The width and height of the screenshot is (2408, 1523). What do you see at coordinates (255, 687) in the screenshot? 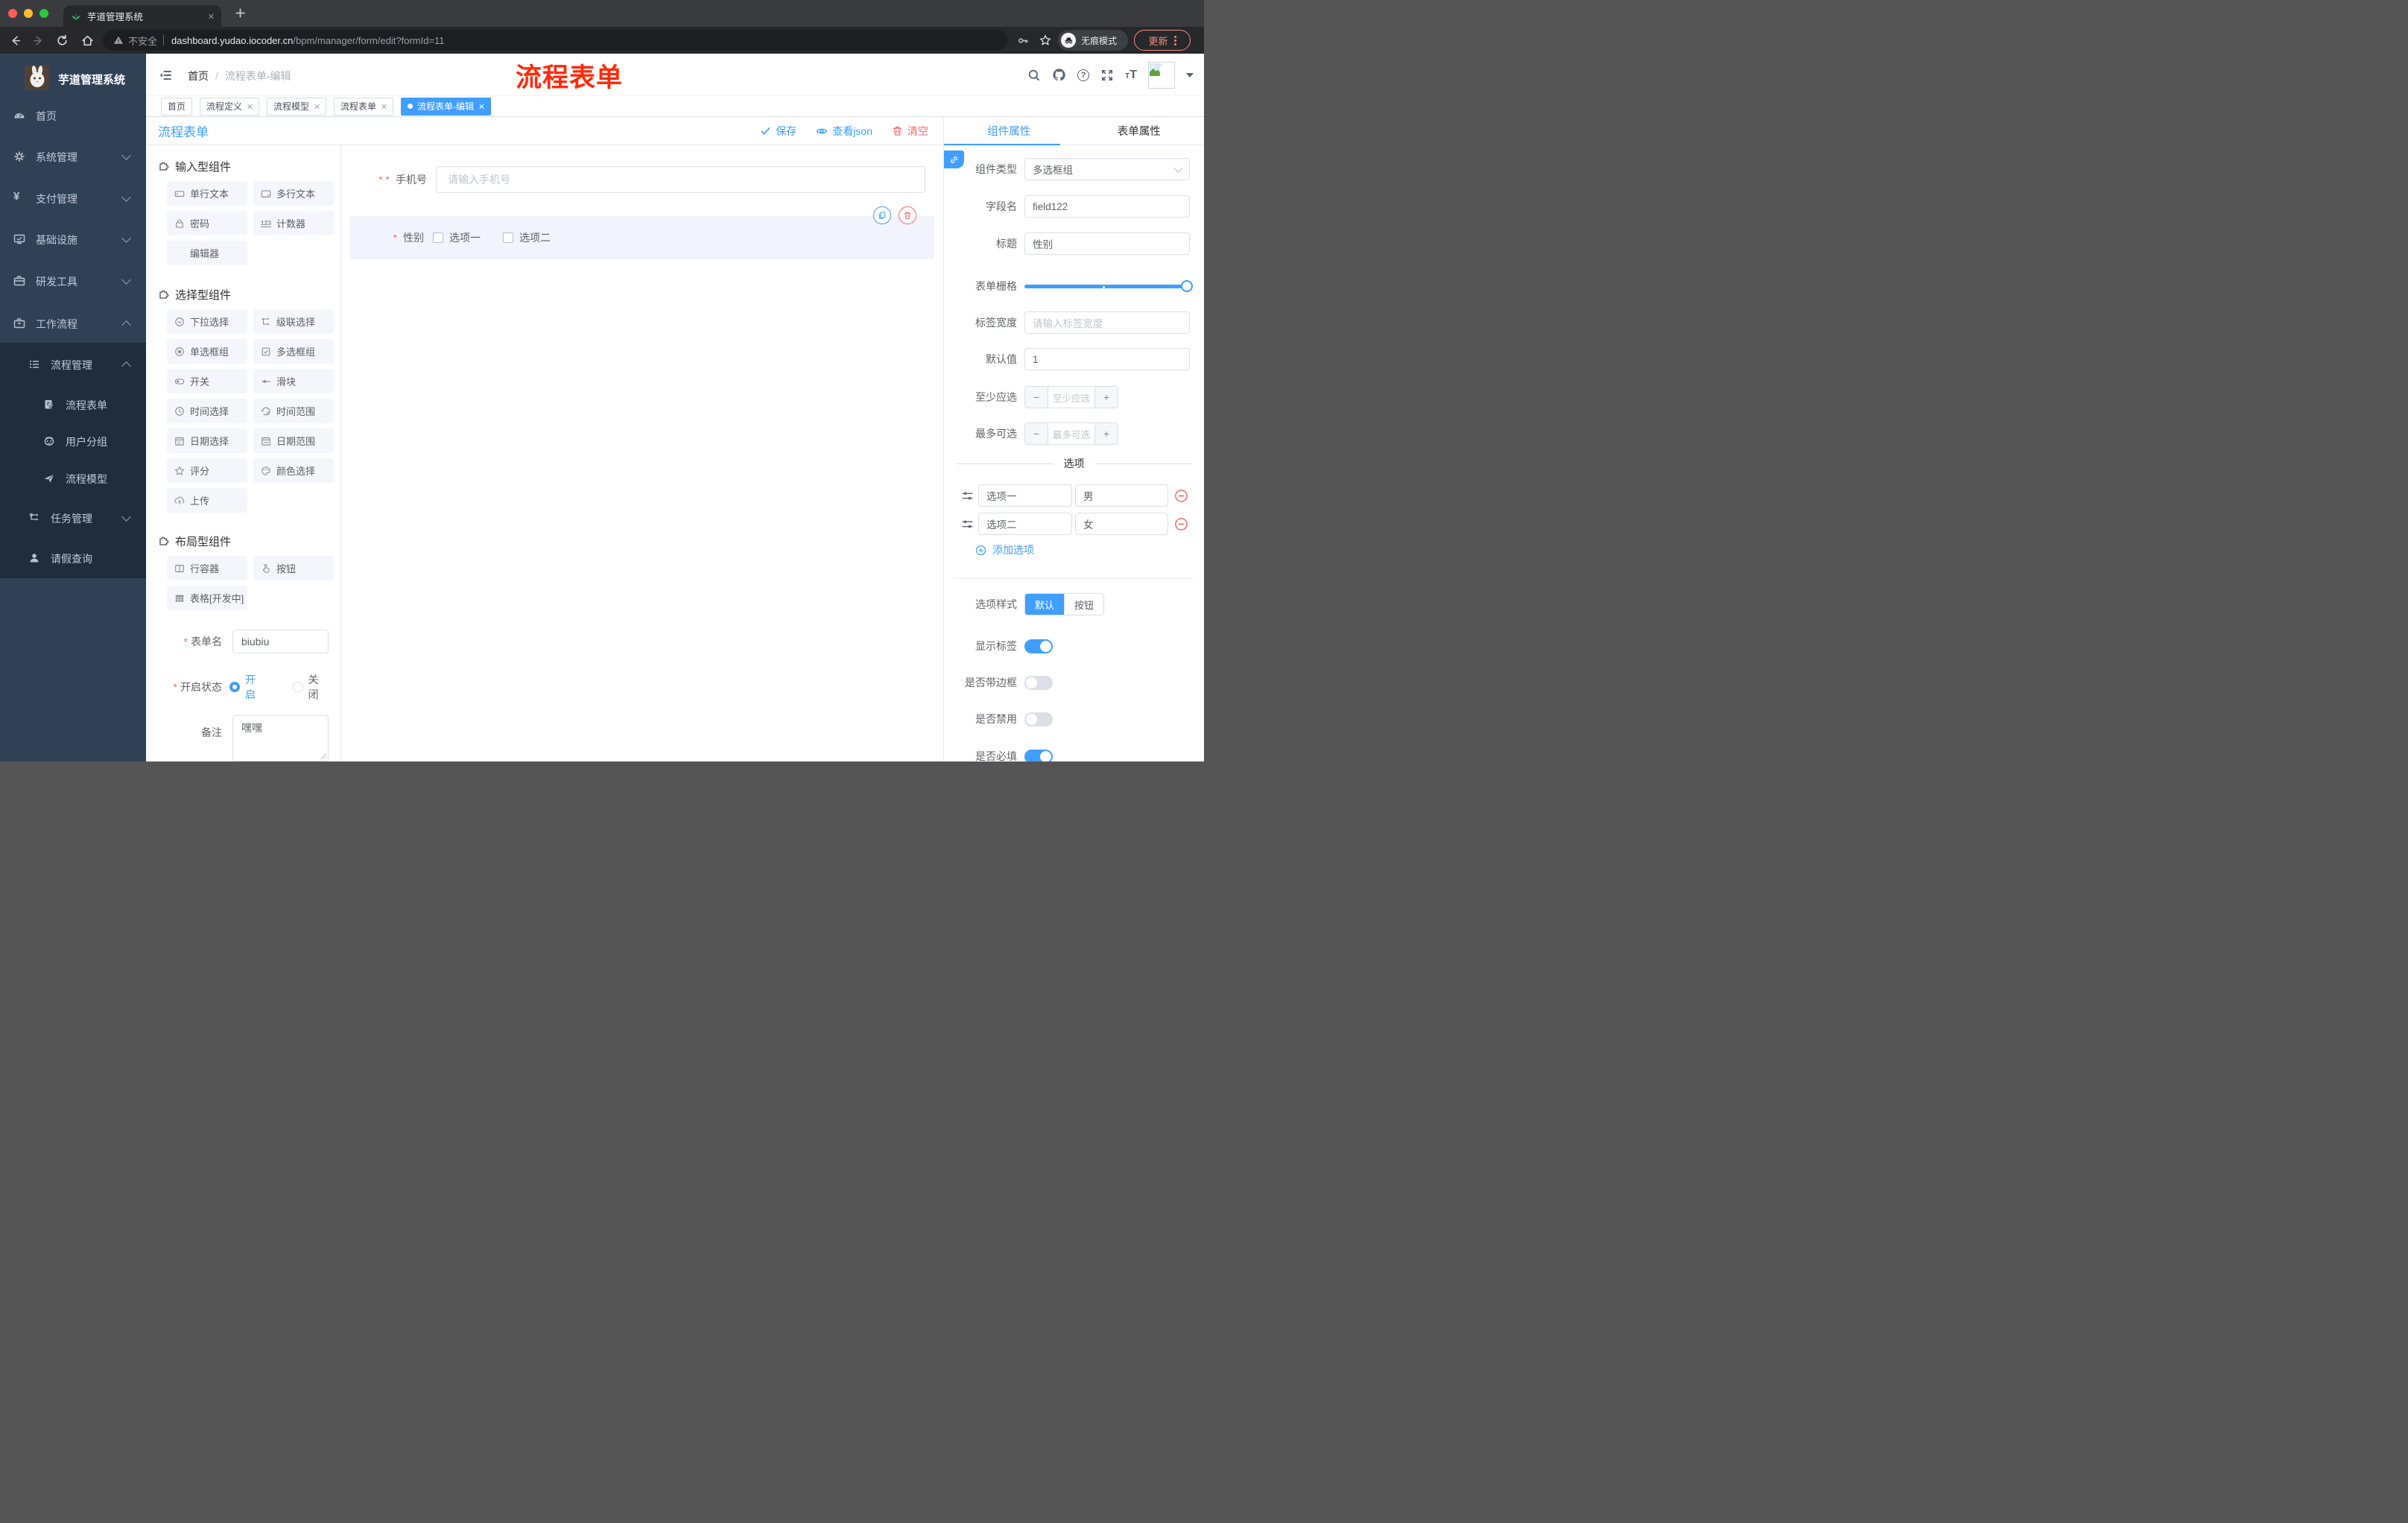
I see `radio-on-label: 开启` at bounding box center [255, 687].